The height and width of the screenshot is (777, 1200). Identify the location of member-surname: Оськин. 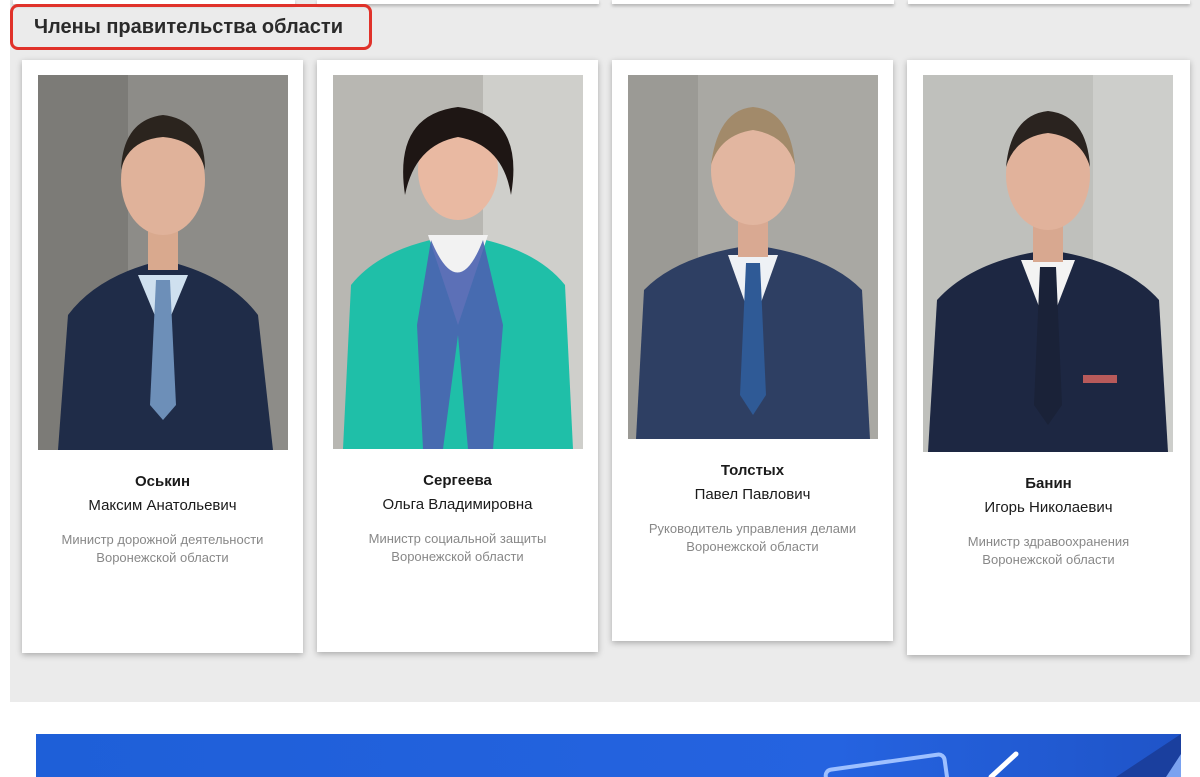
(162, 481).